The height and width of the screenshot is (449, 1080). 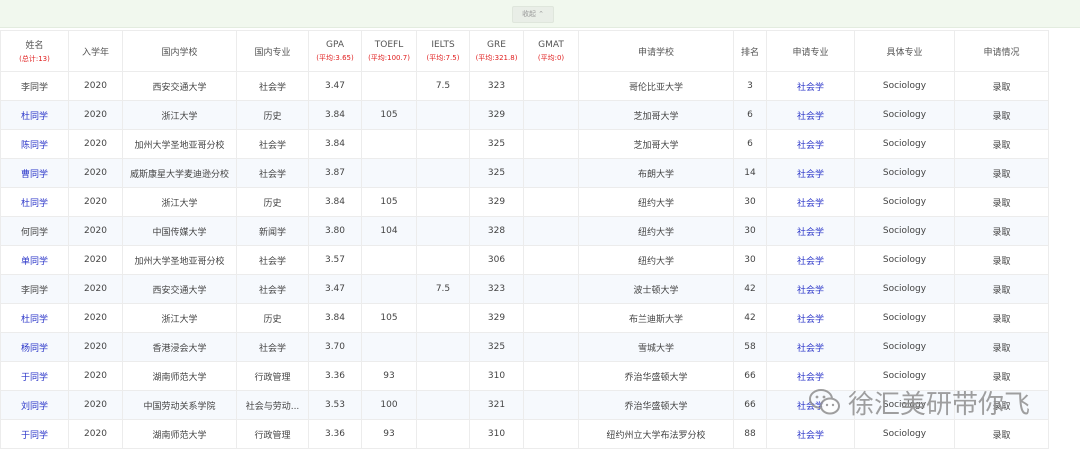 What do you see at coordinates (34, 260) in the screenshot?
I see `name-cell: 单同学` at bounding box center [34, 260].